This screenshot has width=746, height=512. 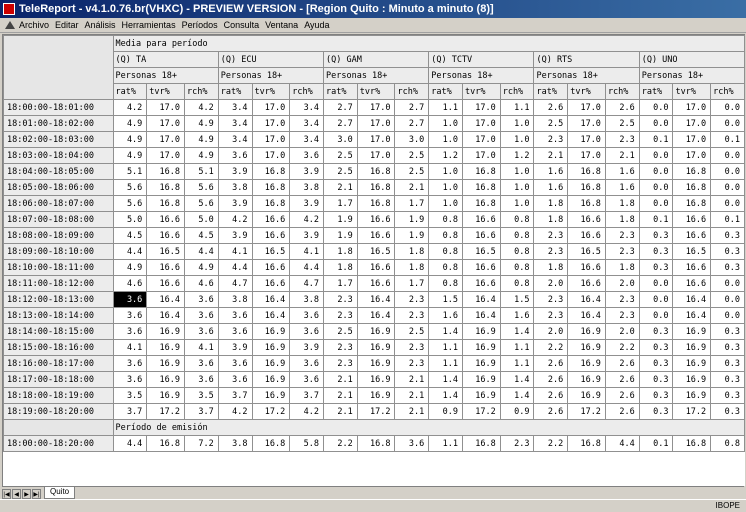 What do you see at coordinates (58, 123) in the screenshot?
I see `row-label: 18:01:00-18:02:00` at bounding box center [58, 123].